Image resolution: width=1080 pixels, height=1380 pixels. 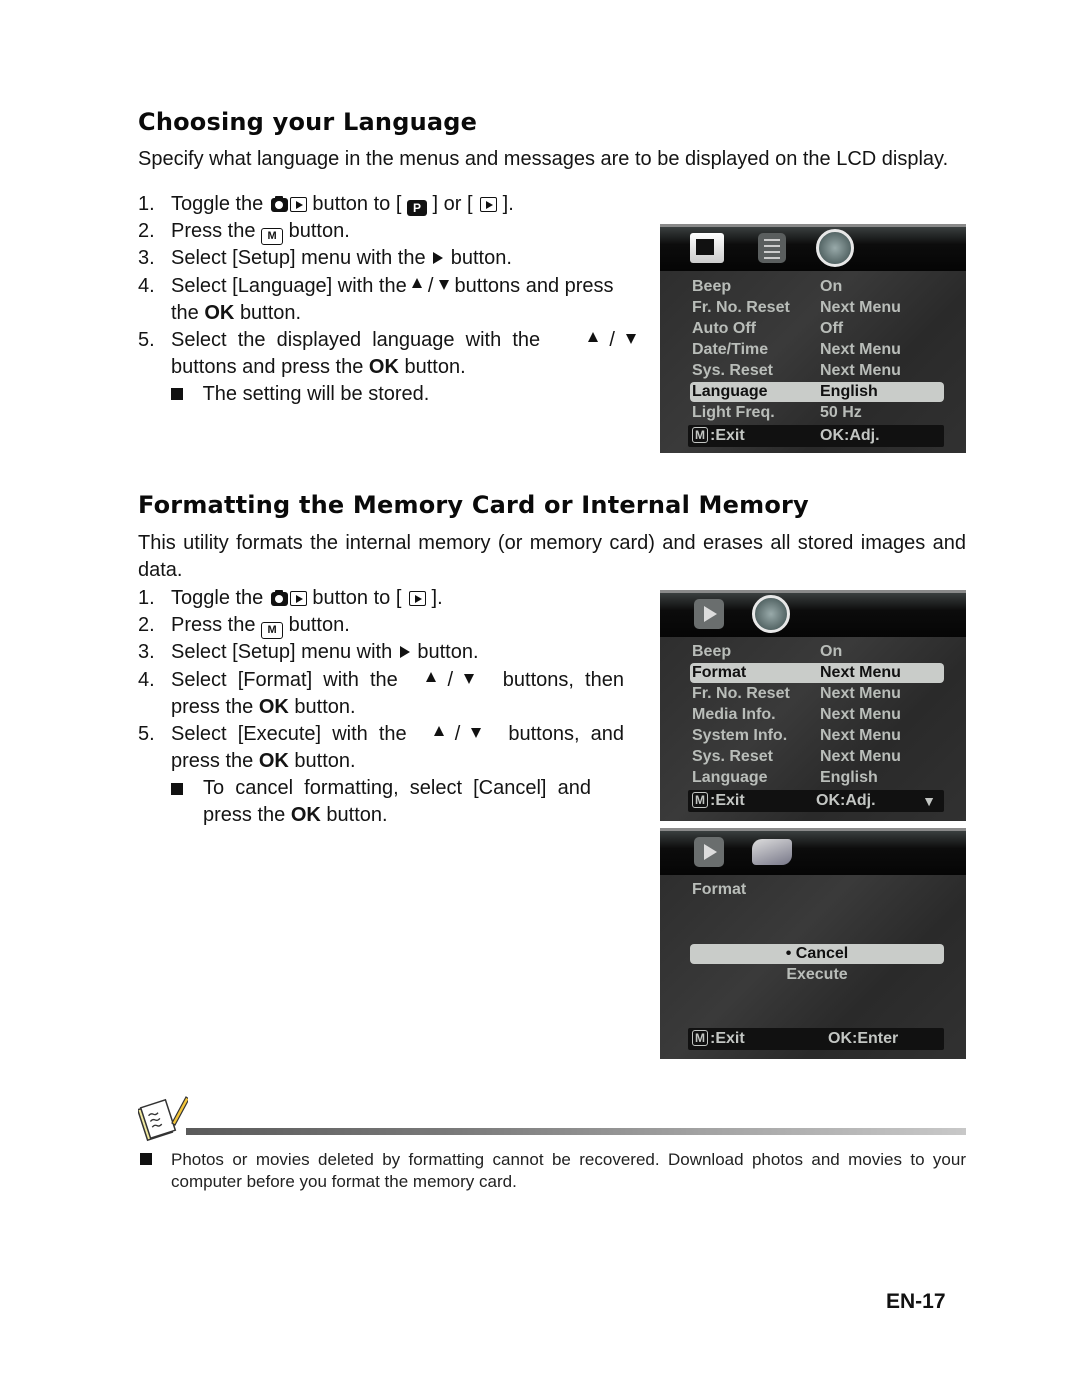 What do you see at coordinates (817, 975) in the screenshot?
I see `option-execute: Execute` at bounding box center [817, 975].